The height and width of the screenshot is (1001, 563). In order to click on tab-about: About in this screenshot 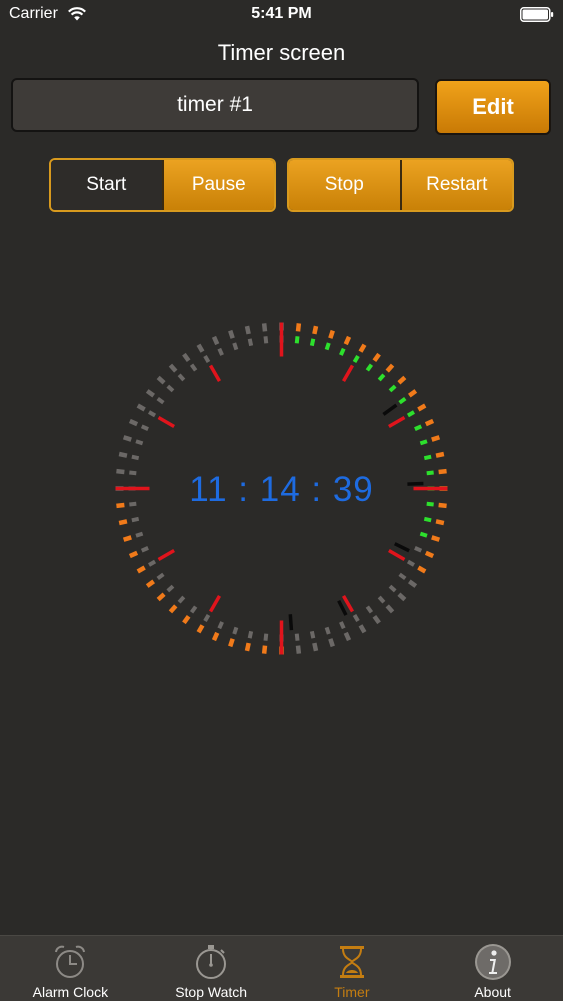, I will do `click(492, 968)`.